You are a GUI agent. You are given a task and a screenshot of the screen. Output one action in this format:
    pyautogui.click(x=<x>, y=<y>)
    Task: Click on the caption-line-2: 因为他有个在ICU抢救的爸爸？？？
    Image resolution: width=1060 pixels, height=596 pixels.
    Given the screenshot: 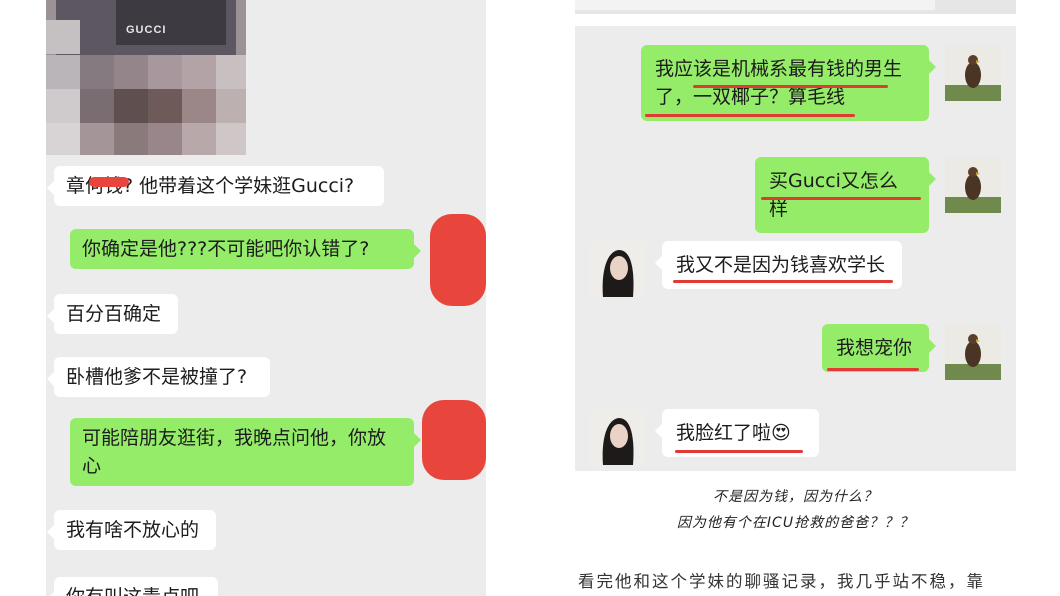 What is the action you would take?
    pyautogui.click(x=795, y=523)
    